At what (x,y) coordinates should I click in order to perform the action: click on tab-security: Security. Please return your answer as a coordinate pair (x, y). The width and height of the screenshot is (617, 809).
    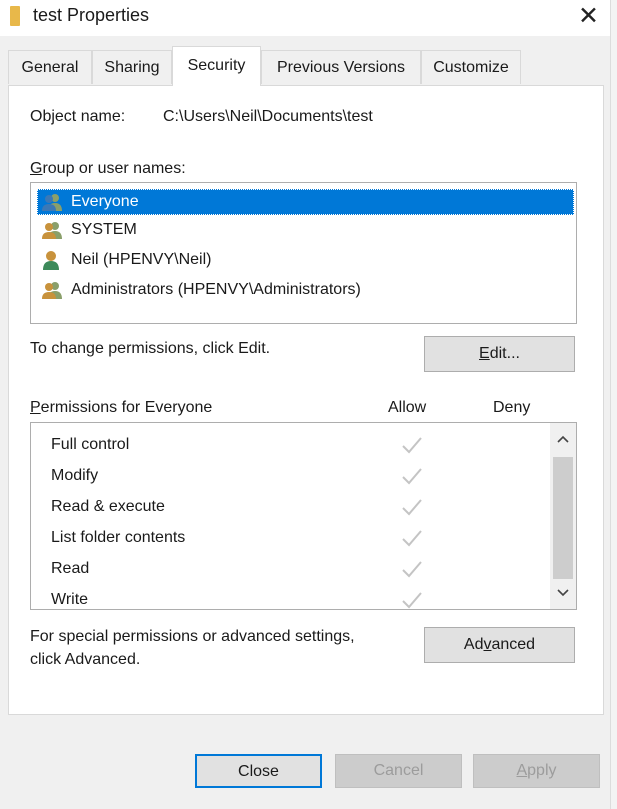
    Looking at the image, I should click on (216, 66).